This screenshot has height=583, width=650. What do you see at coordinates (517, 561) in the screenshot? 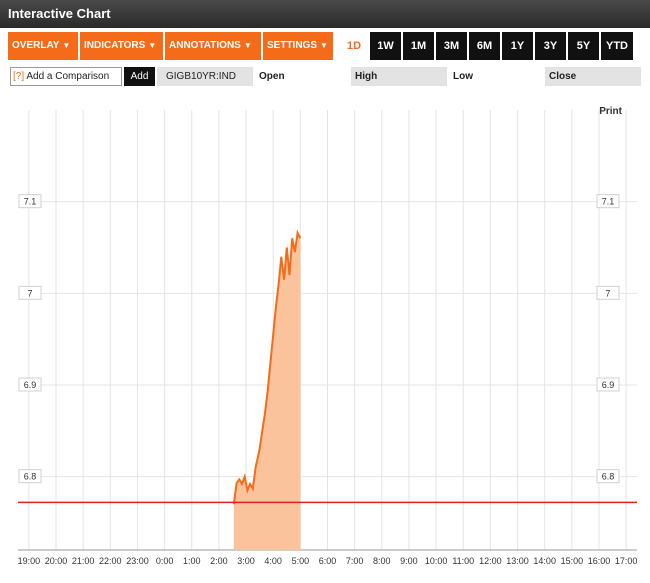
I see `x-tick-label: 13:00` at bounding box center [517, 561].